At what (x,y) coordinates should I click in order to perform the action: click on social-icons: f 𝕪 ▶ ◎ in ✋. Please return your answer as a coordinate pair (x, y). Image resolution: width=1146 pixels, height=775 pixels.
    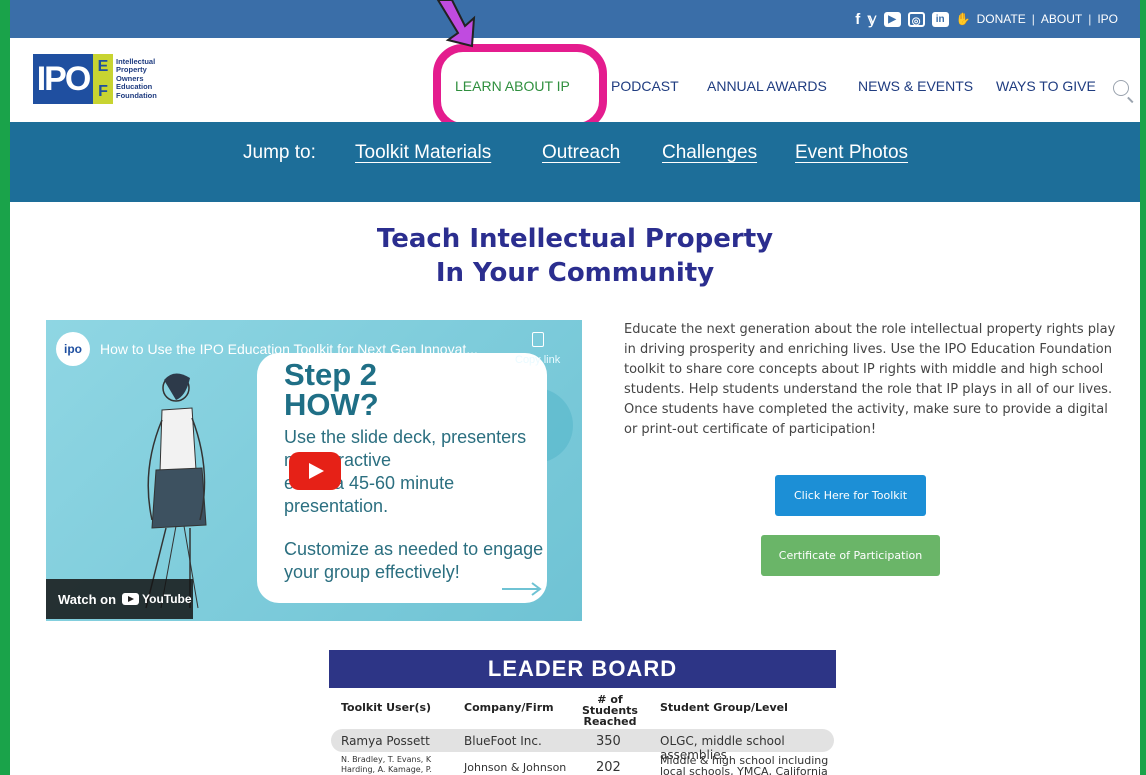
    Looking at the image, I should click on (913, 19).